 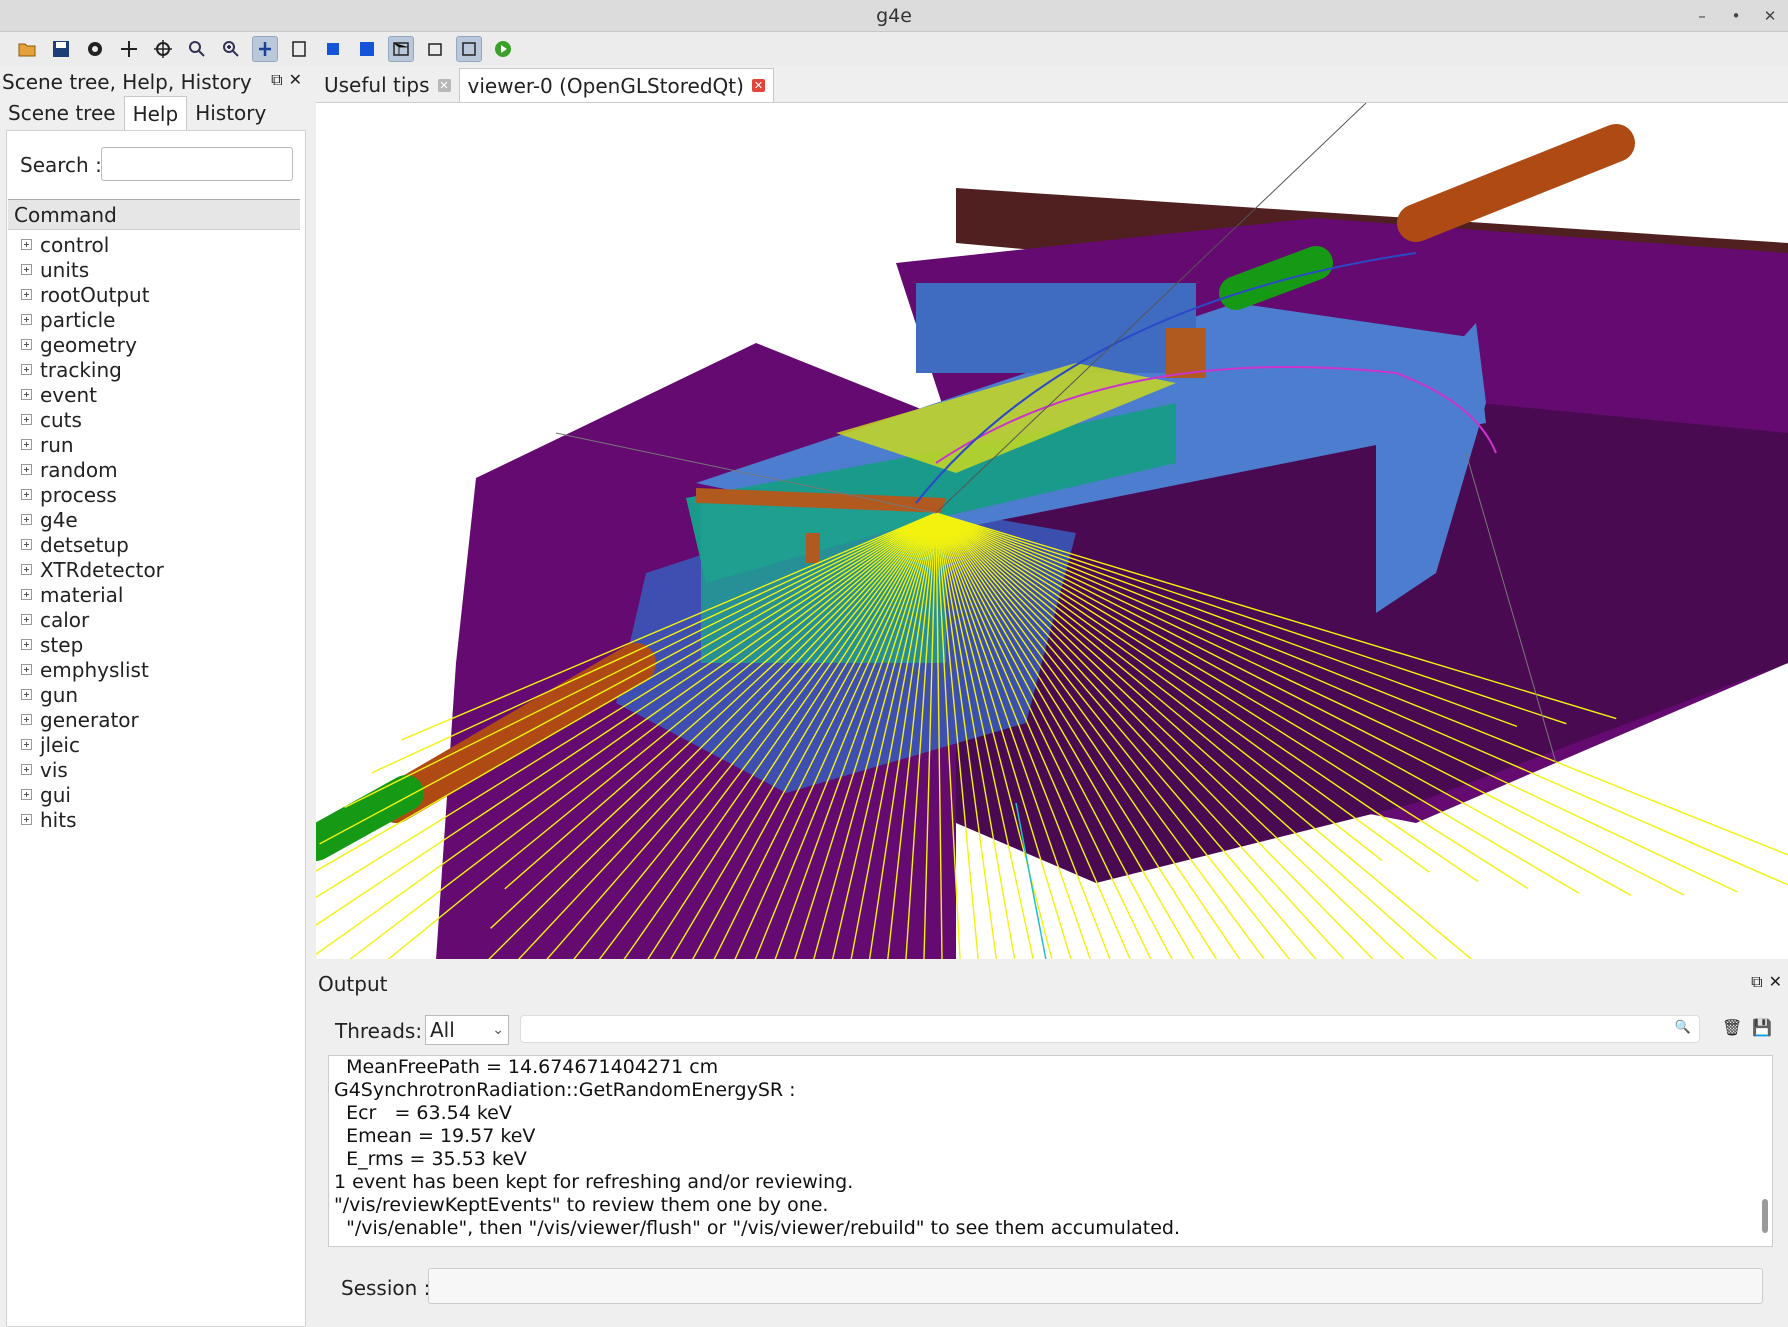 What do you see at coordinates (1702, 16) in the screenshot?
I see `minimize-button: –` at bounding box center [1702, 16].